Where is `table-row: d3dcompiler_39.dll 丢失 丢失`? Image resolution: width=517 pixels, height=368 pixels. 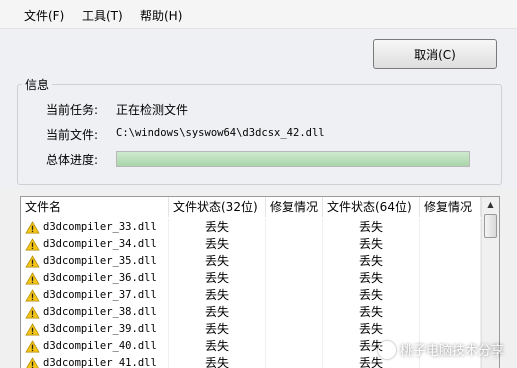 table-row: d3dcompiler_39.dll 丢失 丢失 is located at coordinates (251, 329).